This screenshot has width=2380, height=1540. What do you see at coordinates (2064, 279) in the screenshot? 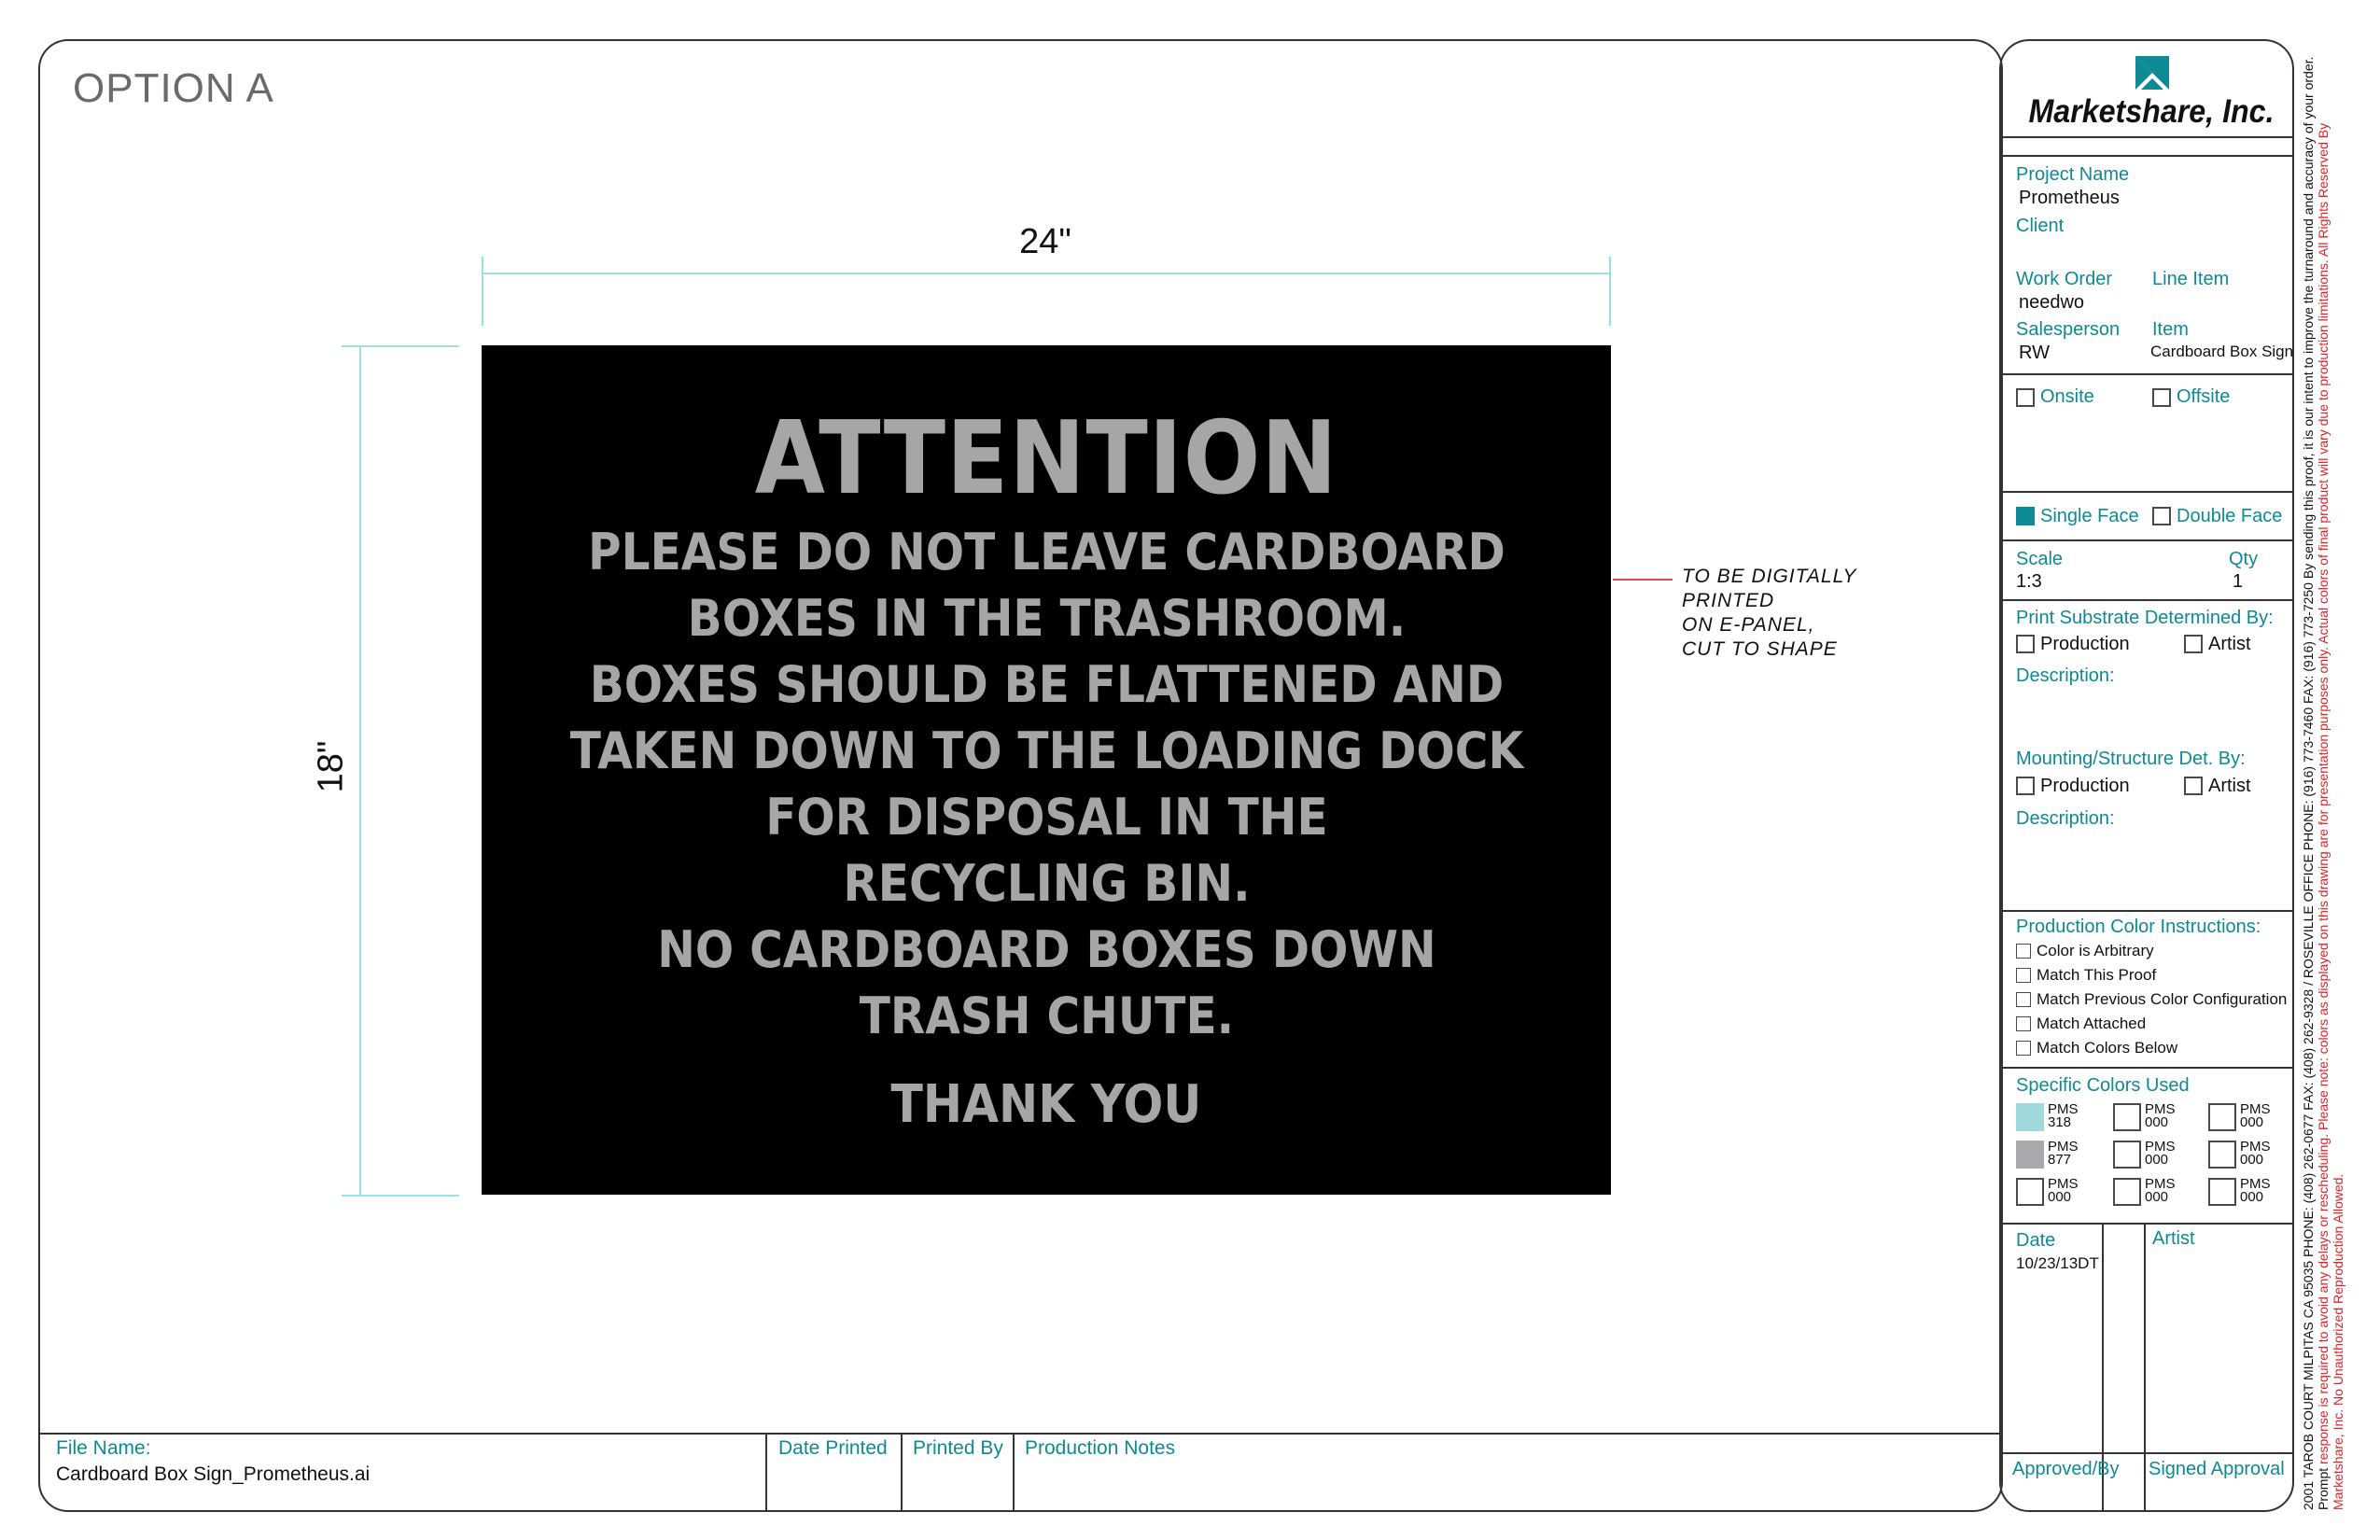
I see `work-order-label: Work Order` at bounding box center [2064, 279].